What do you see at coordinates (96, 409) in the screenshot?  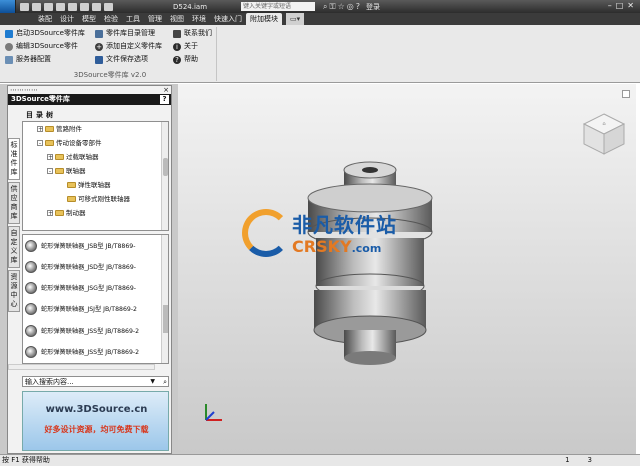 I see `banner-url: www.3DSource.cn` at bounding box center [96, 409].